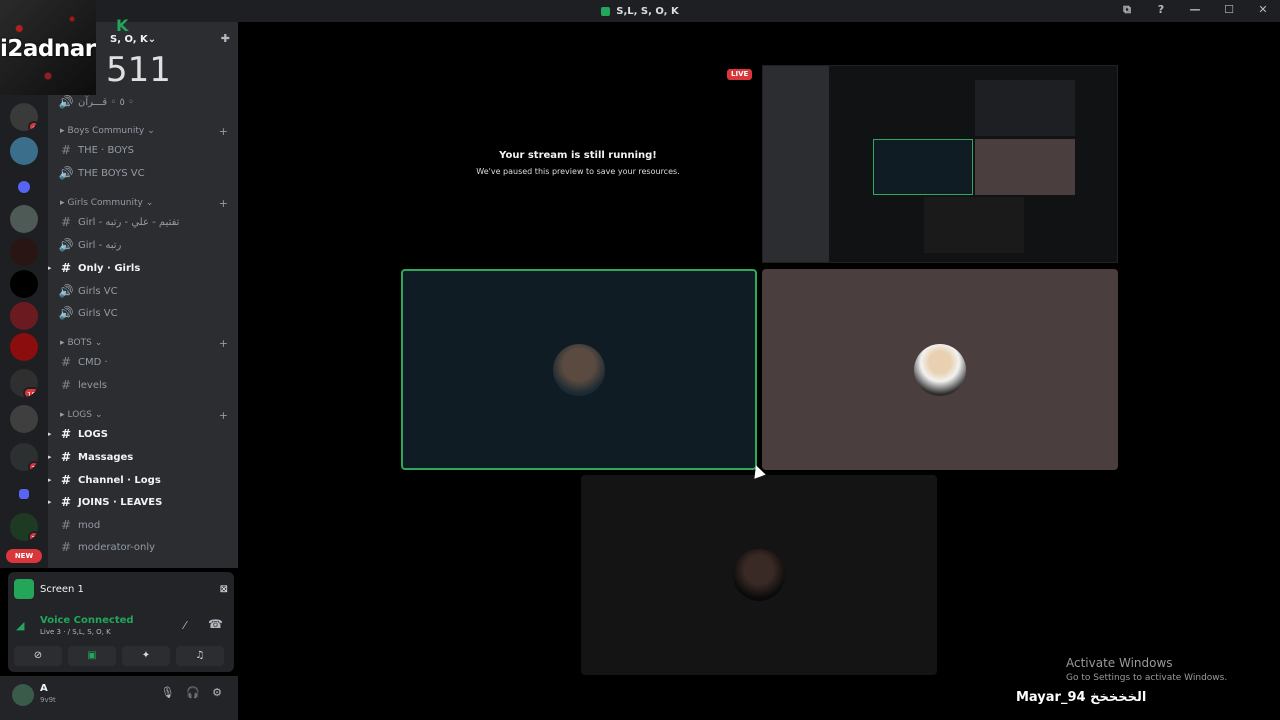  Describe the element at coordinates (24, 457) in the screenshot. I see `server-icon: 1` at that location.